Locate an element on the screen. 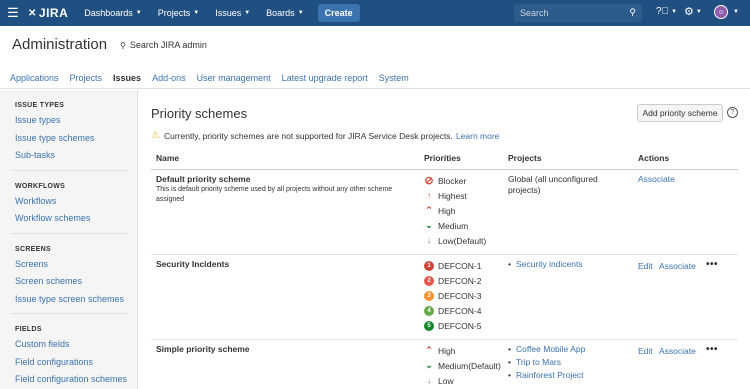 The height and width of the screenshot is (389, 750). admin-header: Administration ⚲ Search JIRA admin is located at coordinates (375, 46).